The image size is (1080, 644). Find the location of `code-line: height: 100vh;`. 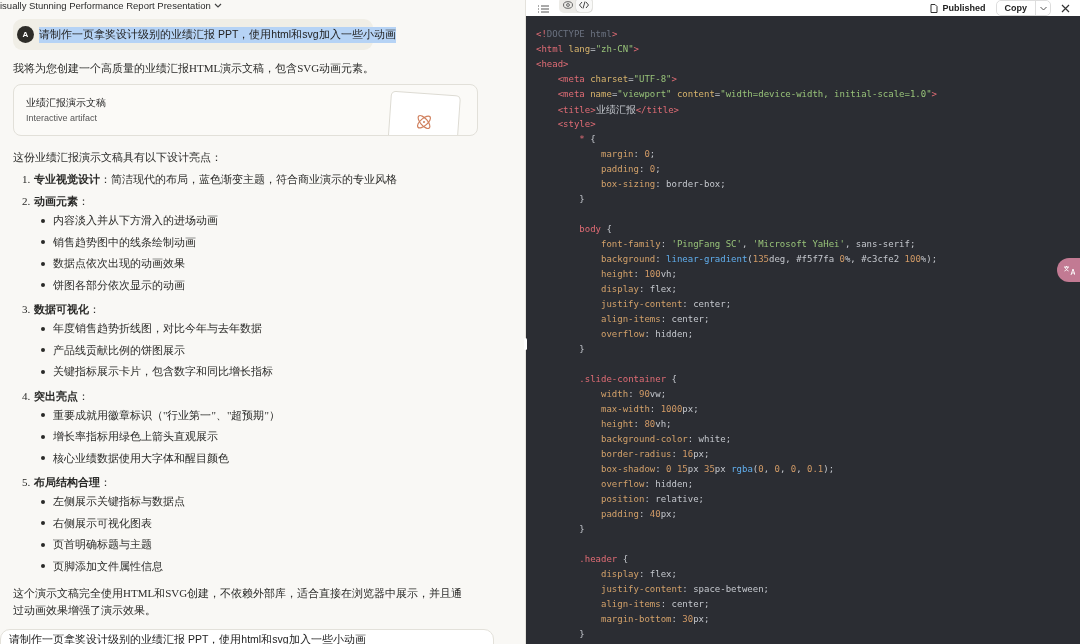

code-line: height: 100vh; is located at coordinates (639, 274).